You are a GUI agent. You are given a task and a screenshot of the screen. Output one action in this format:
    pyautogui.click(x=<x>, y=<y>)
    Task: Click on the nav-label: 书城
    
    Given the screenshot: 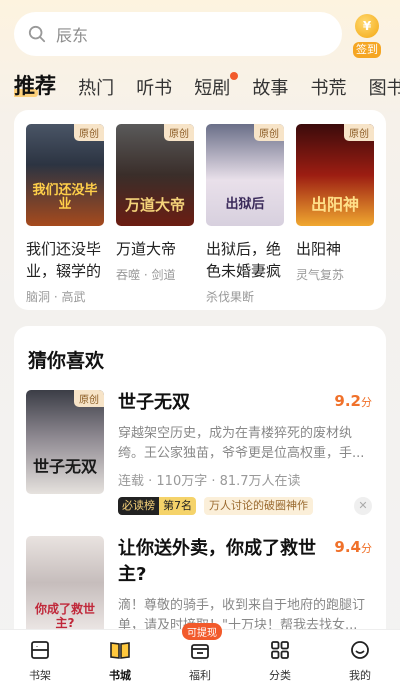 What is the action you would take?
    pyautogui.click(x=120, y=675)
    